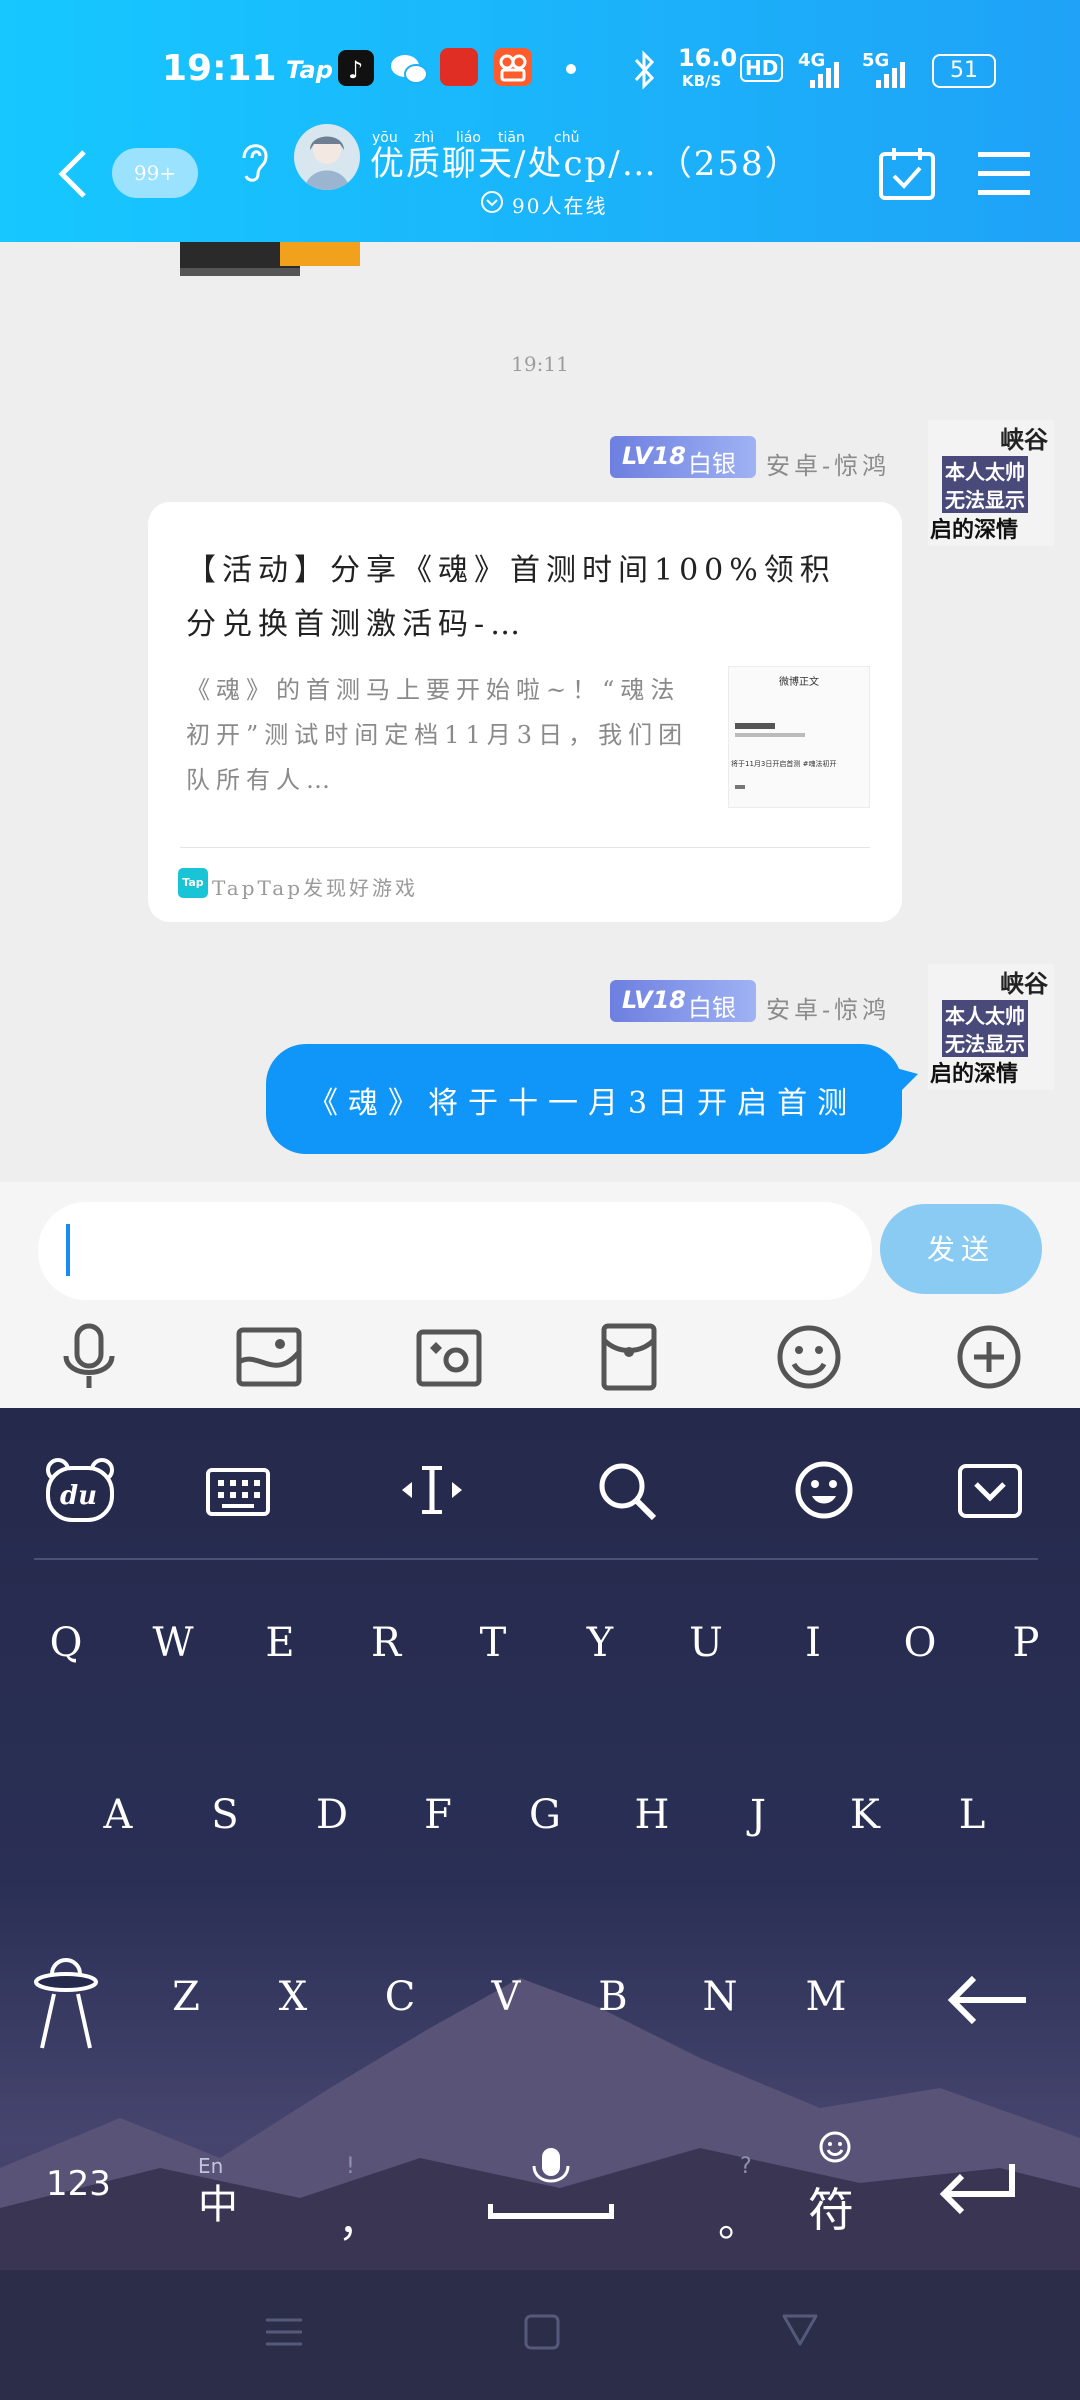  What do you see at coordinates (545, 1815) in the screenshot?
I see `key-g: G` at bounding box center [545, 1815].